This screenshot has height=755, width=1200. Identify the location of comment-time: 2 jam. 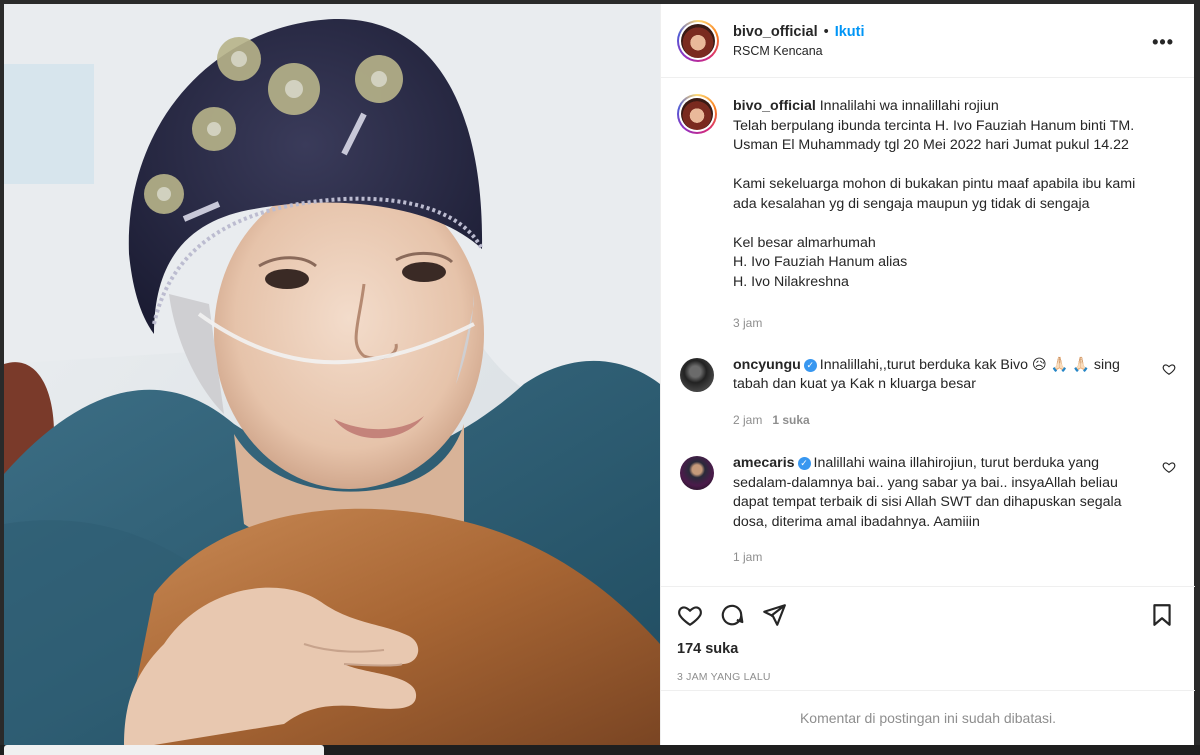
(748, 419).